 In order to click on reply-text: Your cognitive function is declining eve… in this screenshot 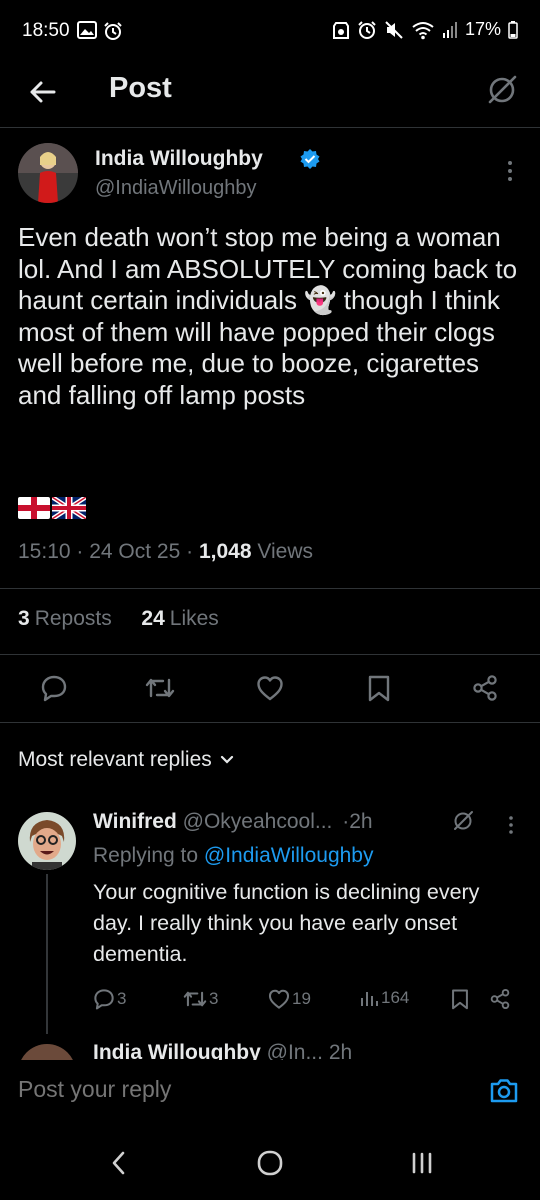, I will do `click(286, 923)`.